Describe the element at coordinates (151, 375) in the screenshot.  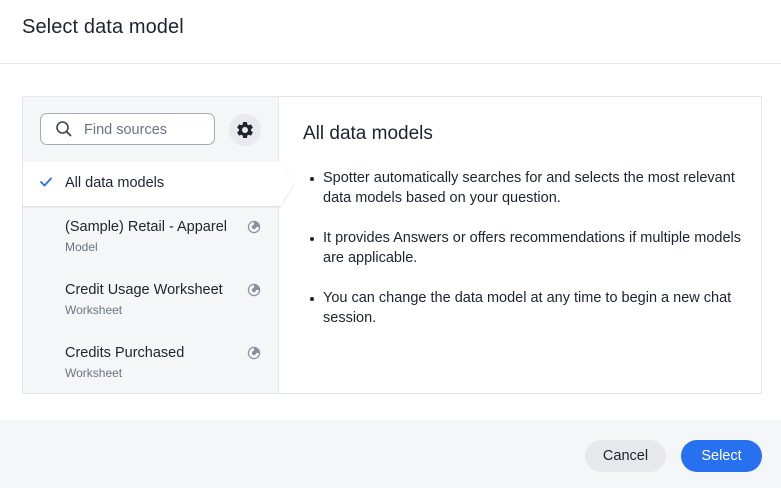
I see `sidebar-item-credits-purchased: Credits Purchased Worksheet` at that location.